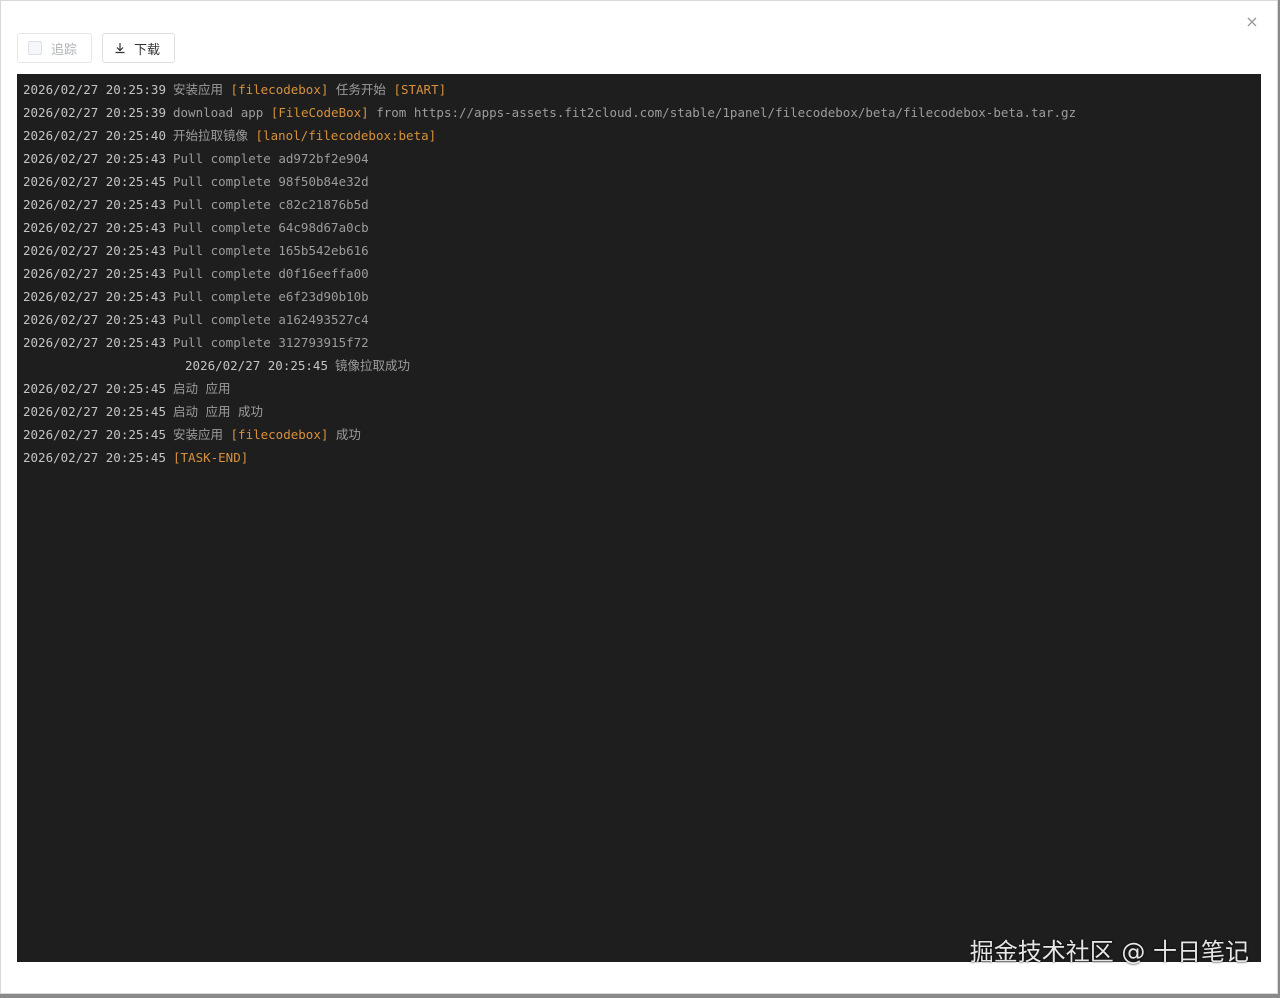 This screenshot has height=998, width=1280. Describe the element at coordinates (271, 181) in the screenshot. I see `log-text: Pull complete 98f50b84e32d` at that location.